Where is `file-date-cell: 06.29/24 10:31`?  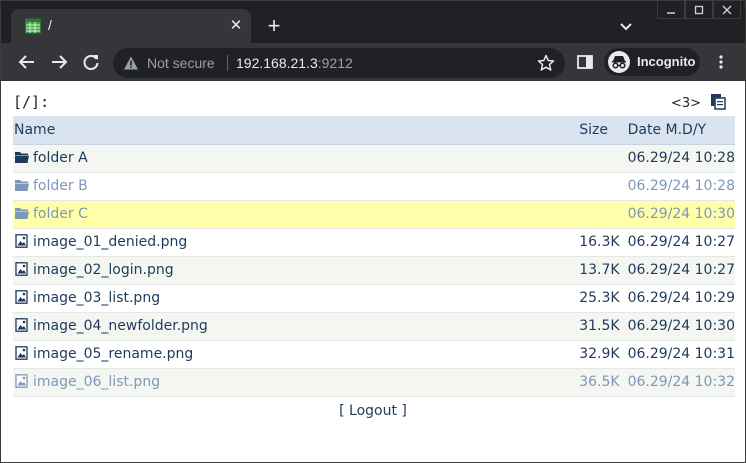
file-date-cell: 06.29/24 10:31 is located at coordinates (681, 354).